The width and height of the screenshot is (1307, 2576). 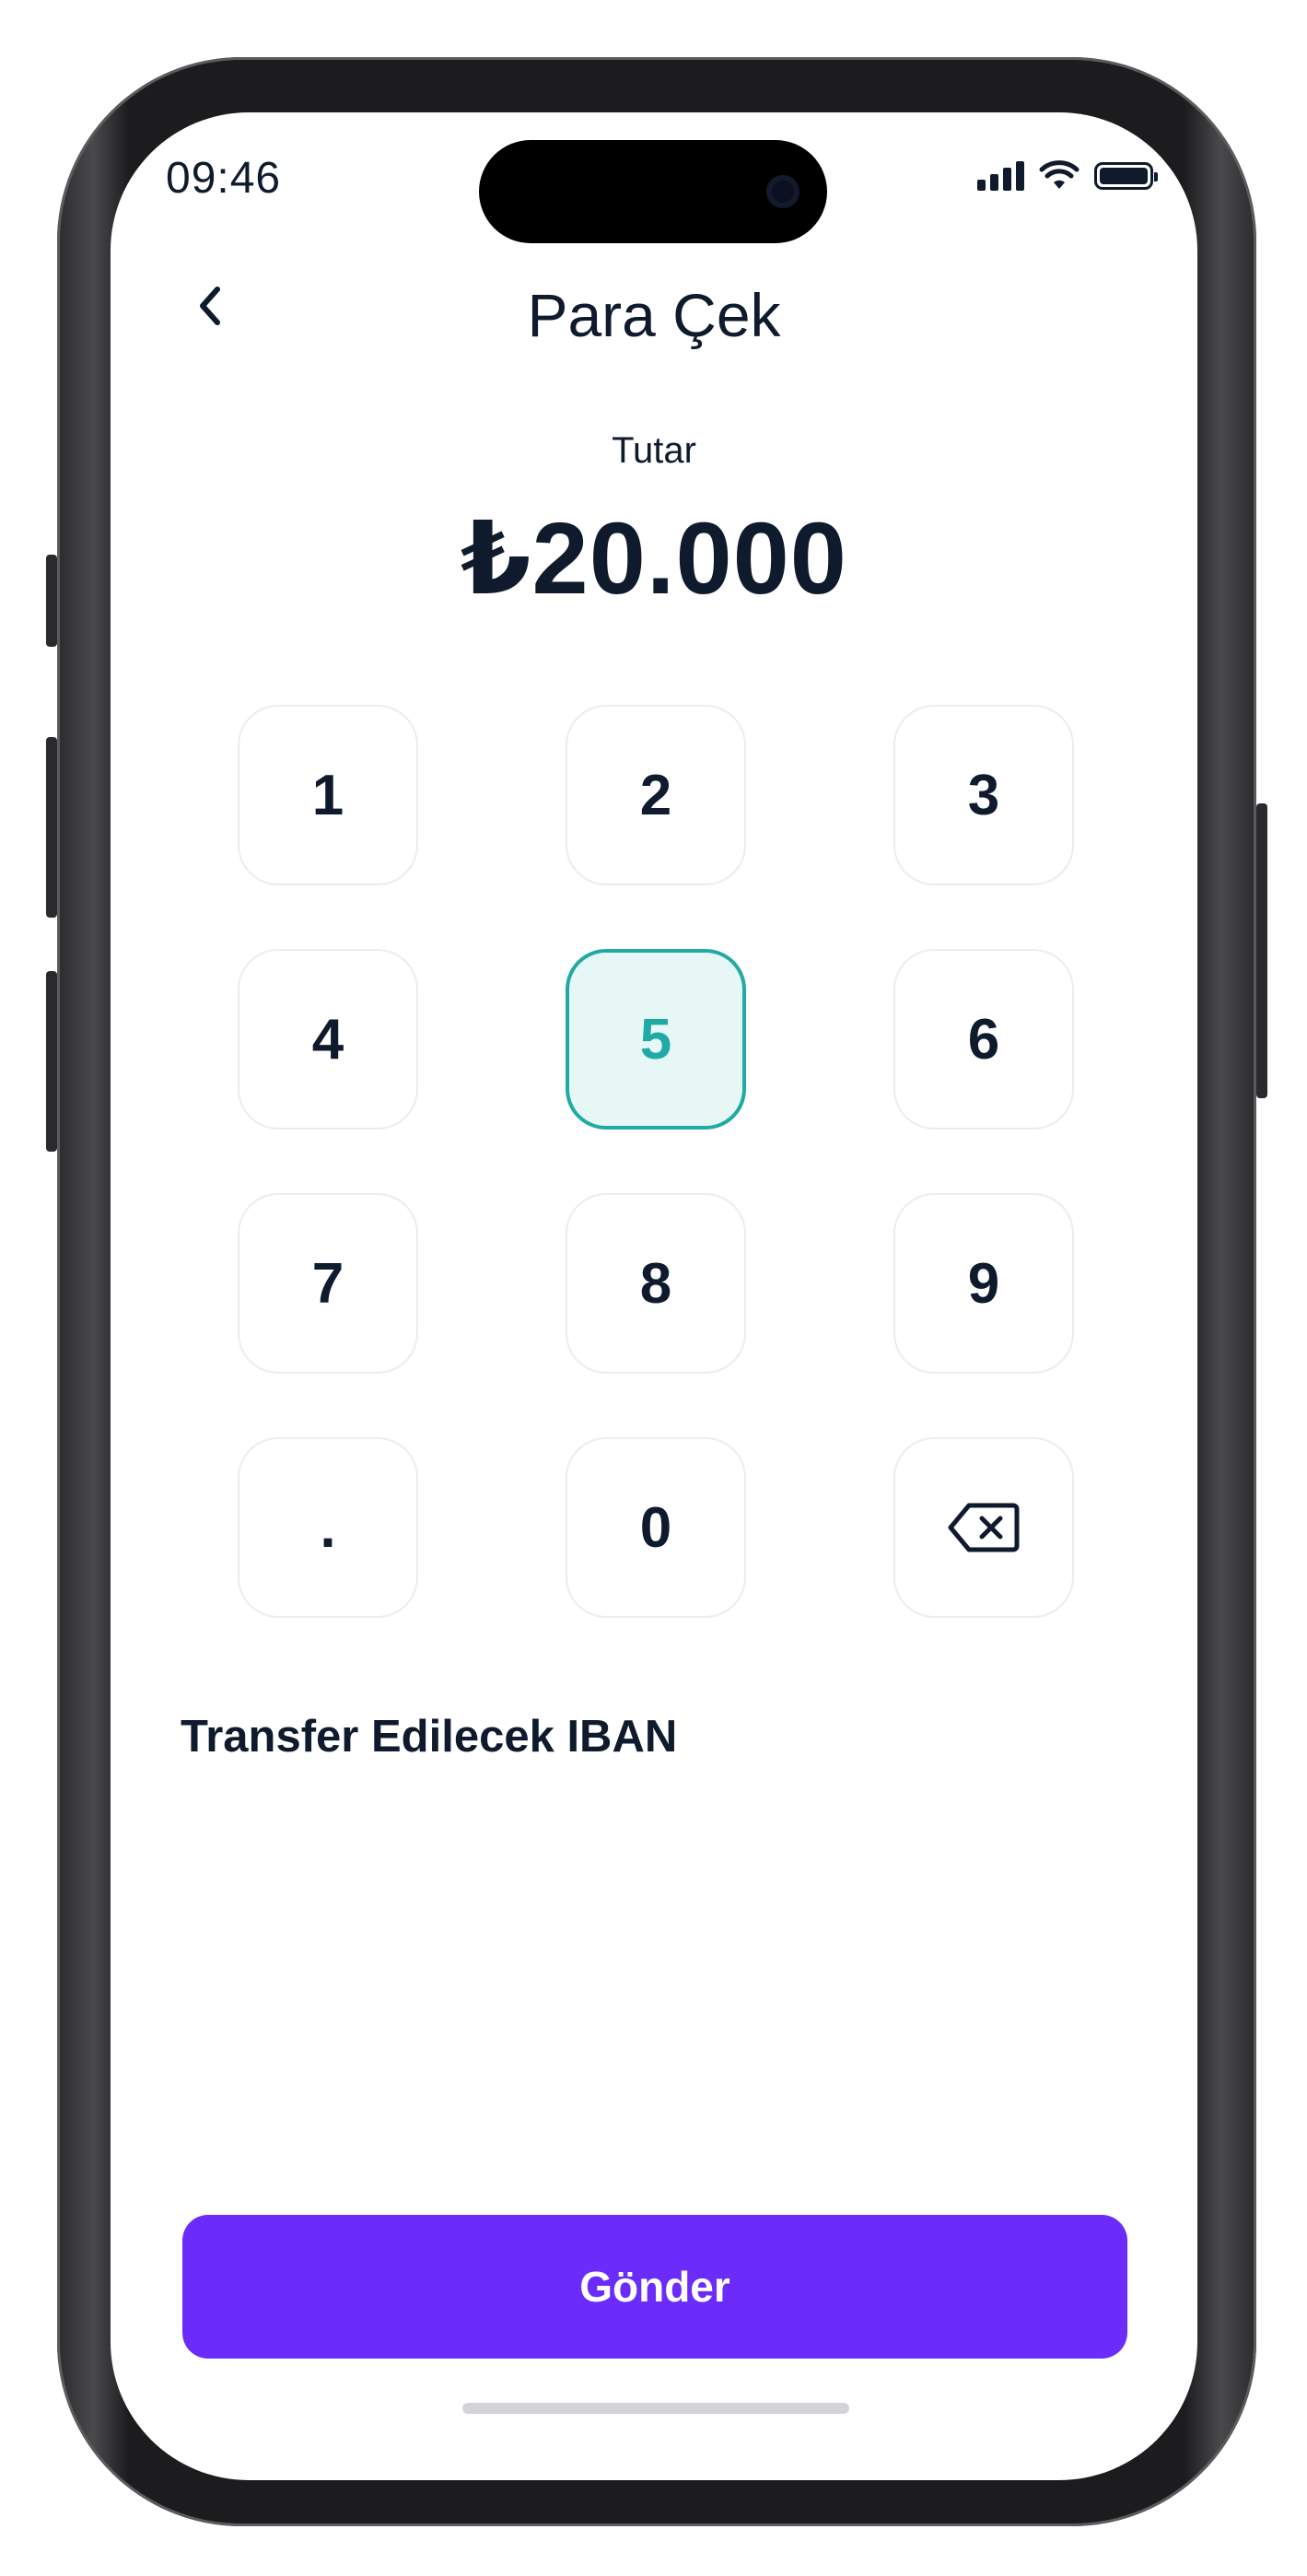 What do you see at coordinates (984, 1283) in the screenshot?
I see `key-9: 9` at bounding box center [984, 1283].